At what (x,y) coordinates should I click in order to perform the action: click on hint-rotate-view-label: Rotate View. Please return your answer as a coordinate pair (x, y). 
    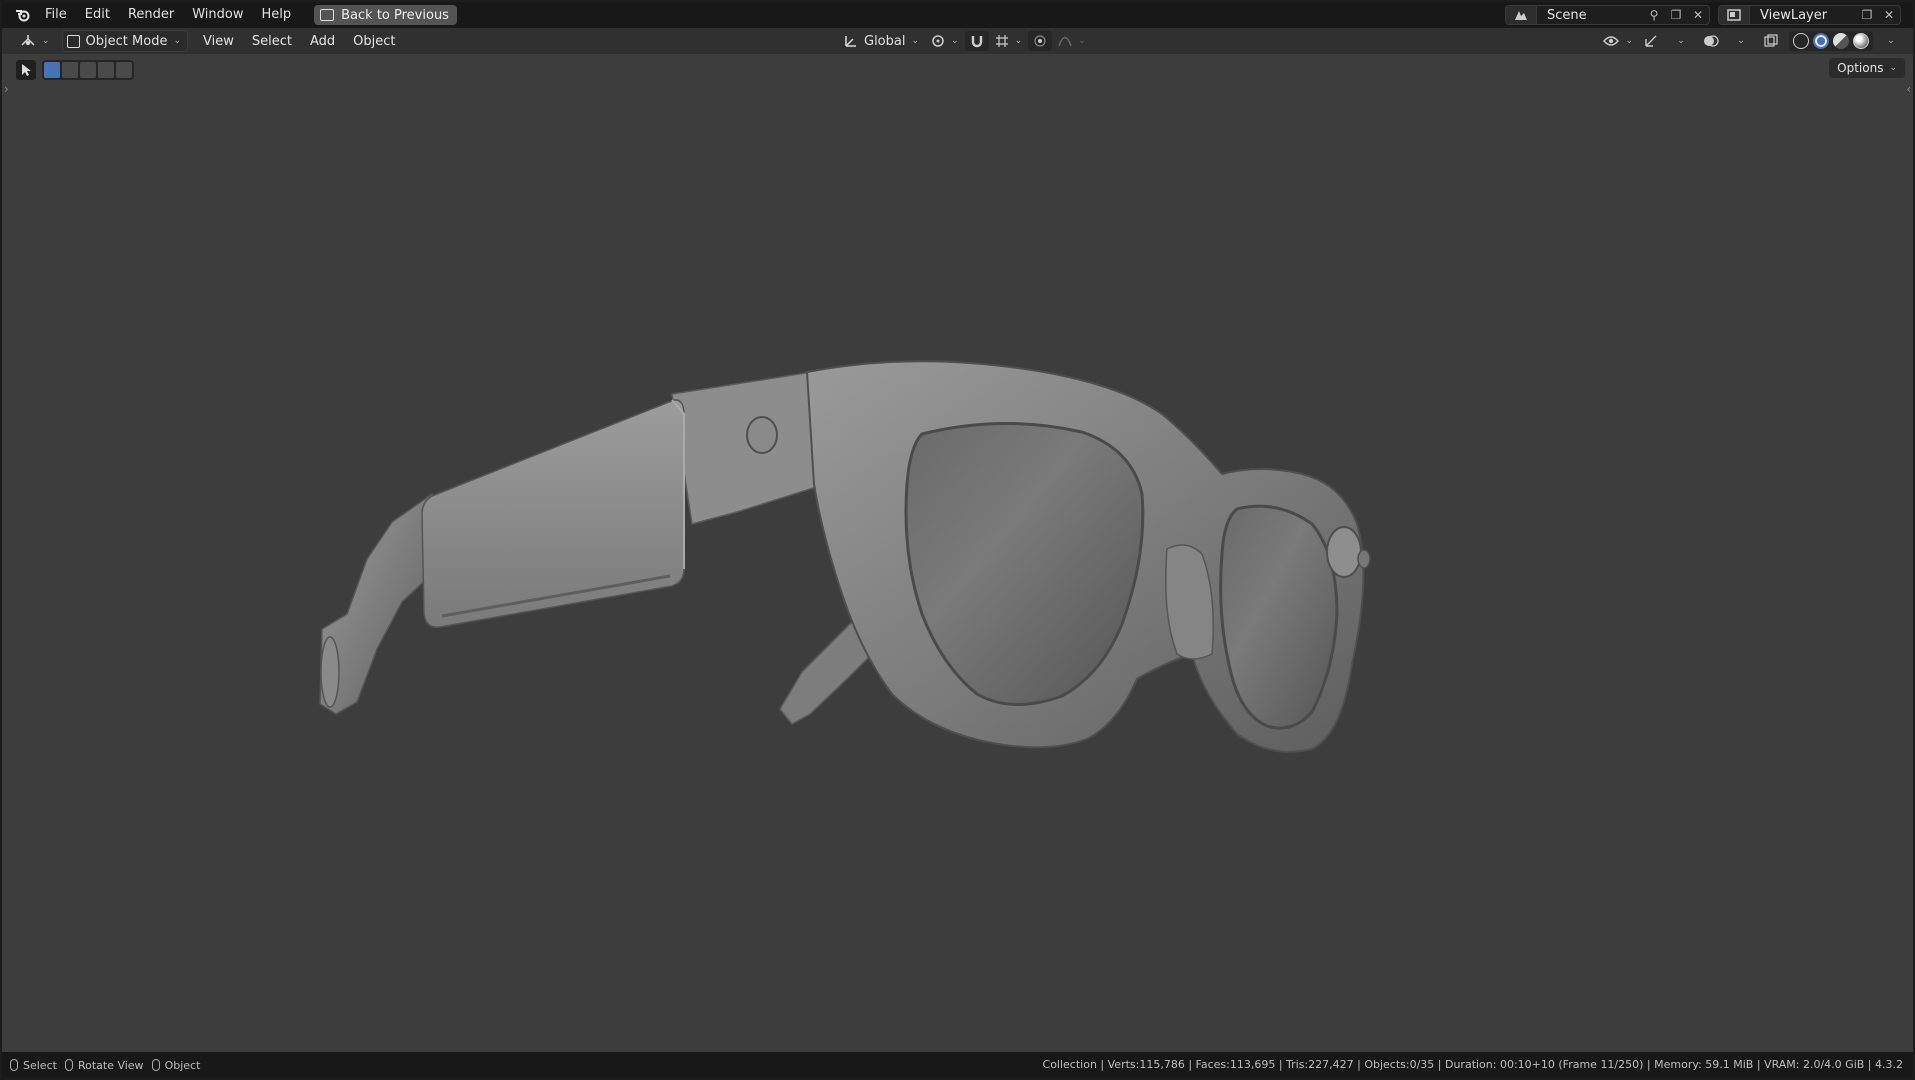
    Looking at the image, I should click on (110, 1065).